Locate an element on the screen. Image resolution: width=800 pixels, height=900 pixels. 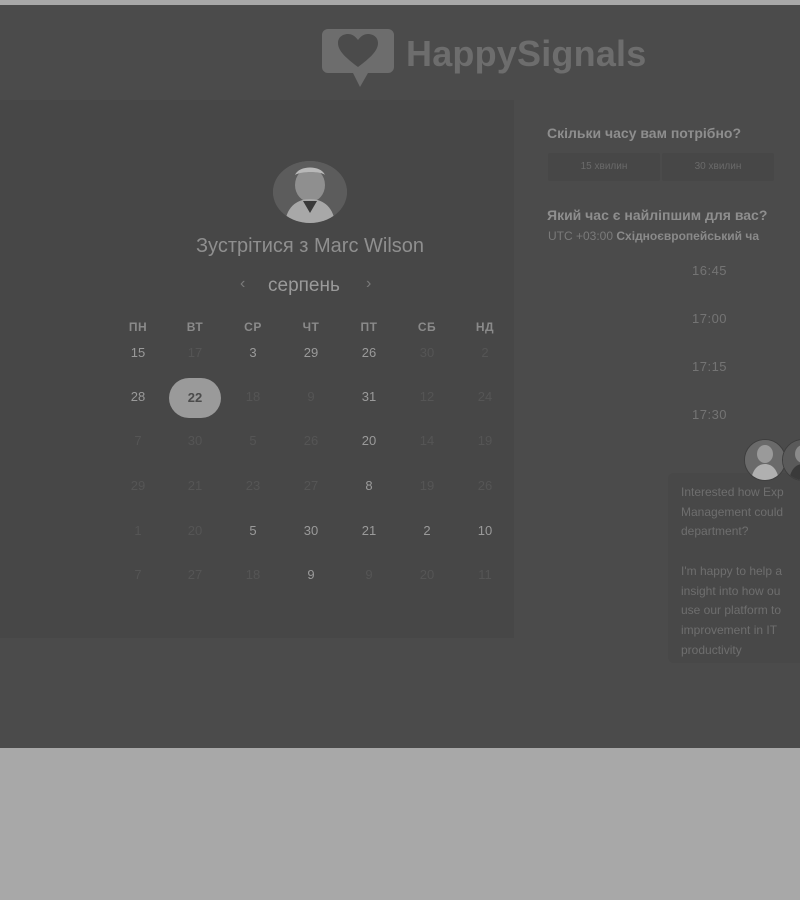
timezone-label: UTC +03:00 Східноєвропейський ча is located at coordinates (653, 236).